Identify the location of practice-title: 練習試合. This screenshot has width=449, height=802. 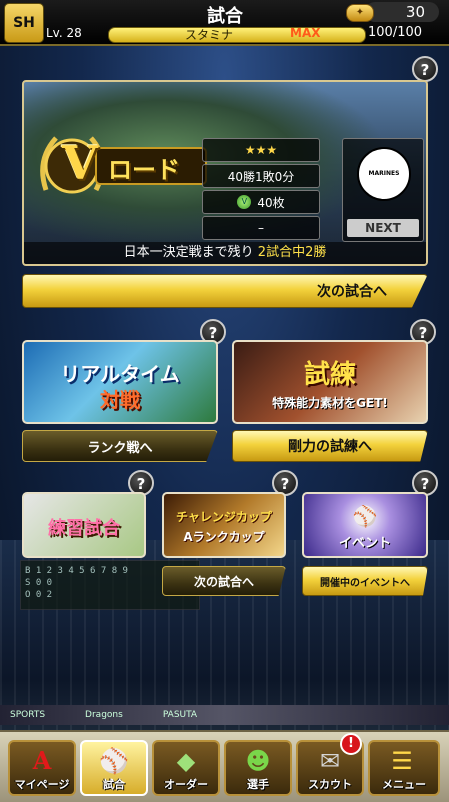
(84, 528).